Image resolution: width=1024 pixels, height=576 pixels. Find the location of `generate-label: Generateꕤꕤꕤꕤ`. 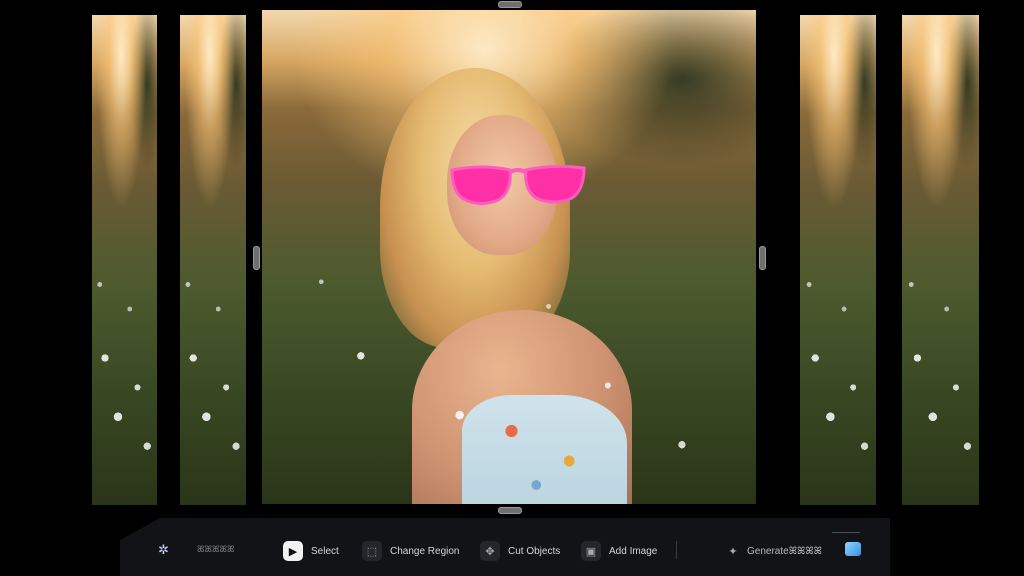

generate-label: Generateꕤꕤꕤꕤ is located at coordinates (784, 551).